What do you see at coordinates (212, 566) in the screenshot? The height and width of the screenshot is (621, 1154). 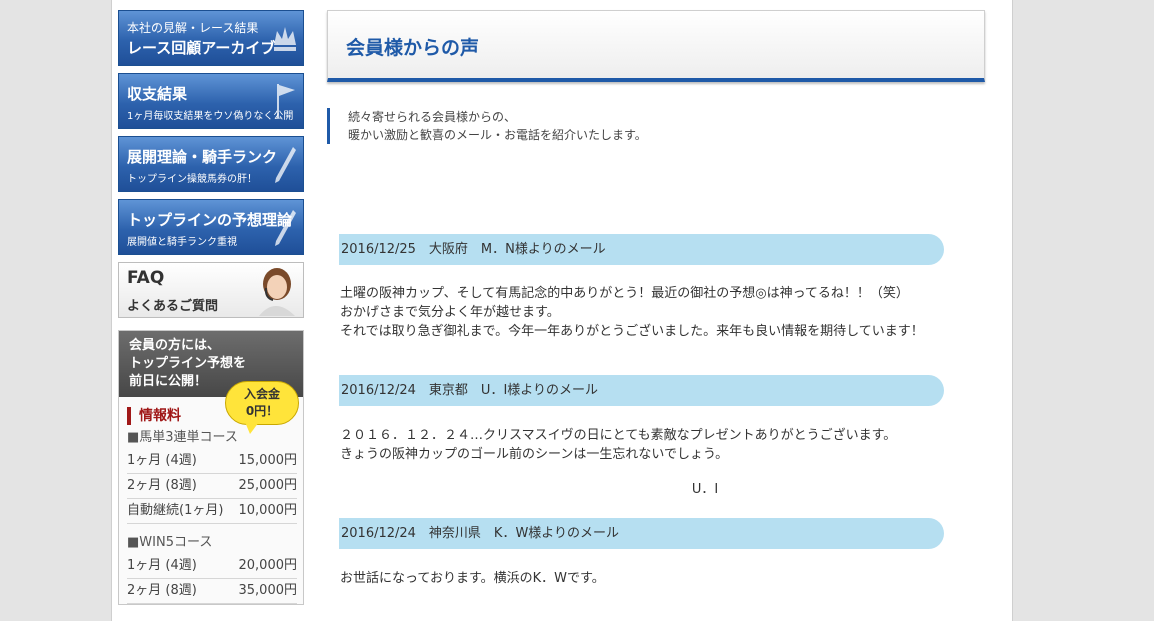 I see `fee-row: 1ヶ月 (4週) 20,000円` at bounding box center [212, 566].